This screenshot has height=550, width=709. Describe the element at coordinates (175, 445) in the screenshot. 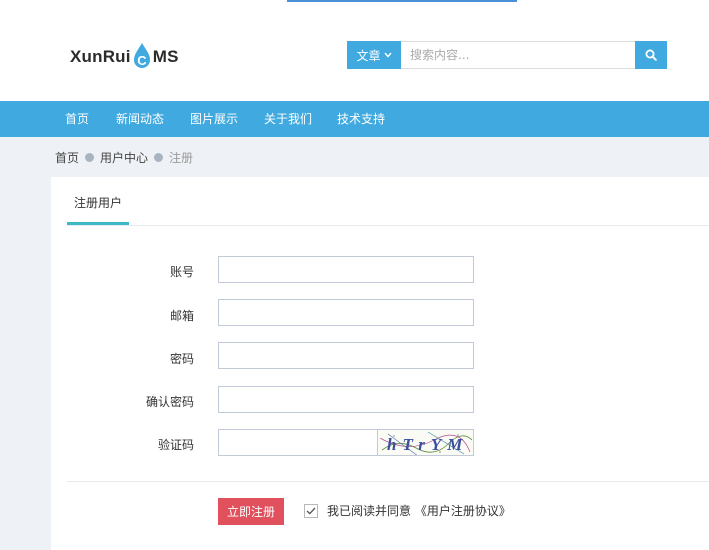

I see `captcha-label: 验证码` at that location.